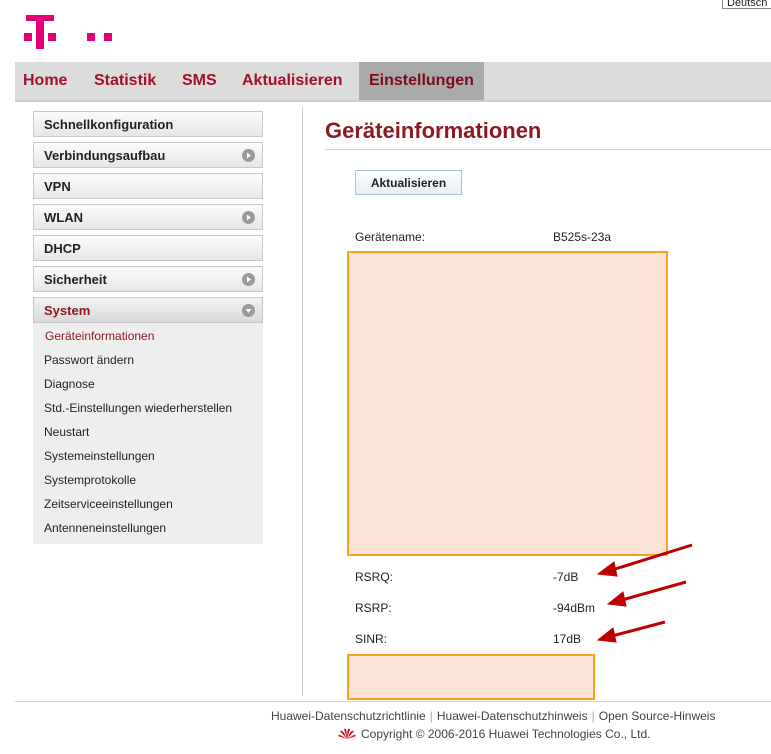  I want to click on open-source-link: Open Source-Hinweis, so click(657, 716).